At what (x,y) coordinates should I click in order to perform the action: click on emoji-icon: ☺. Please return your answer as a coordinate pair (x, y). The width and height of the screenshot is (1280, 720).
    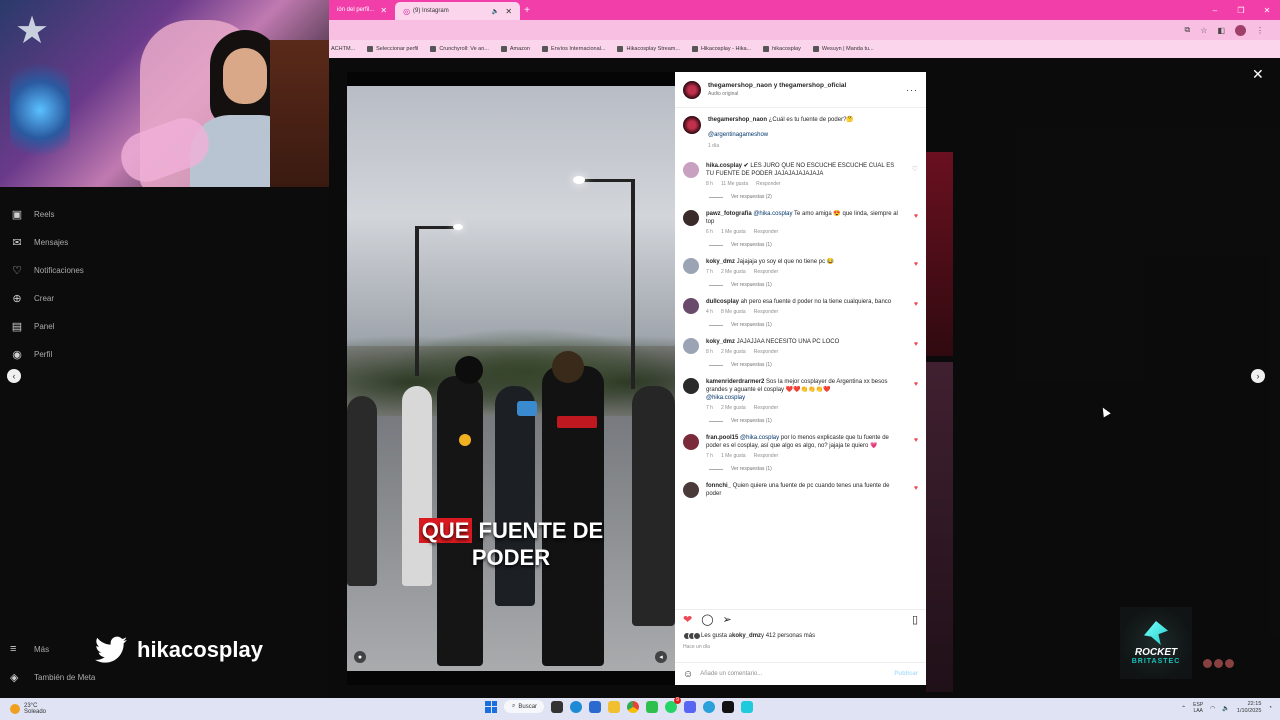
    Looking at the image, I should click on (688, 674).